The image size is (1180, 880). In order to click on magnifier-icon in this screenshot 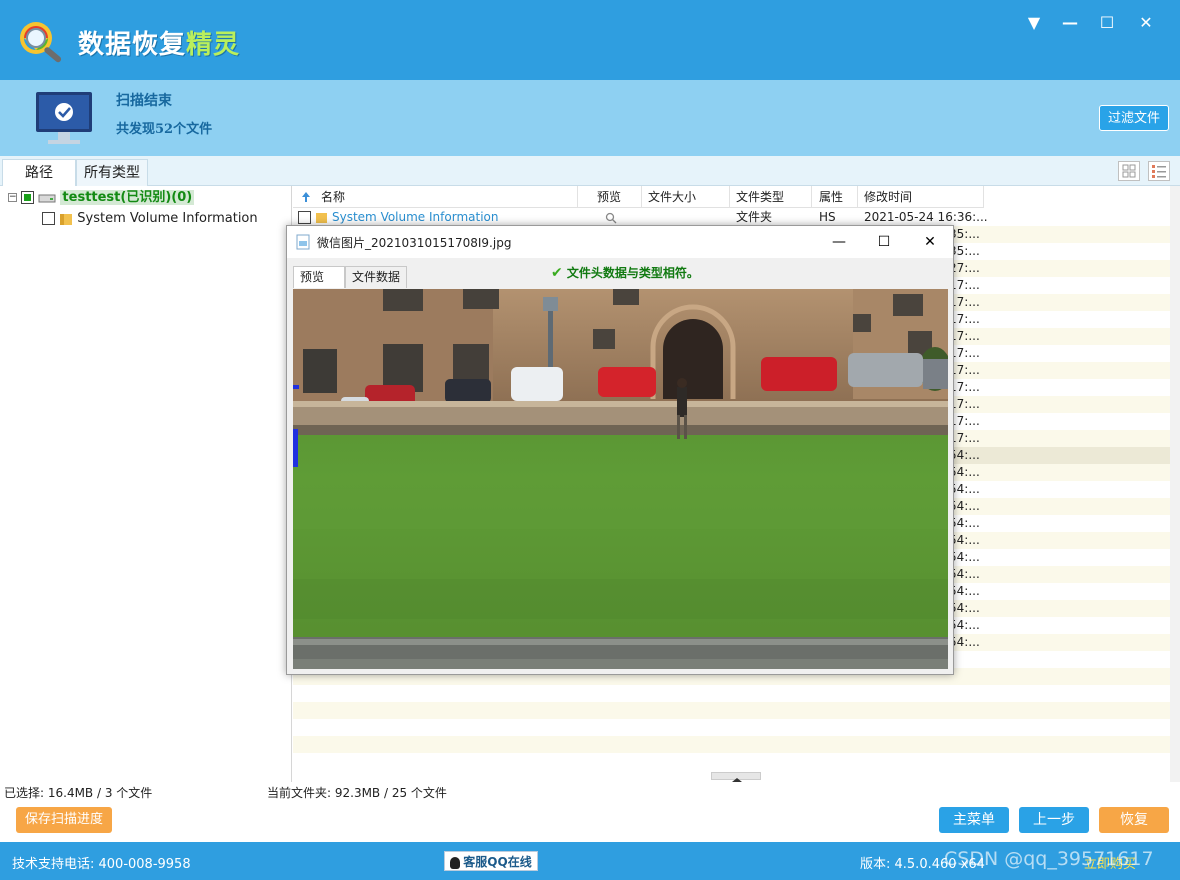, I will do `click(611, 218)`.